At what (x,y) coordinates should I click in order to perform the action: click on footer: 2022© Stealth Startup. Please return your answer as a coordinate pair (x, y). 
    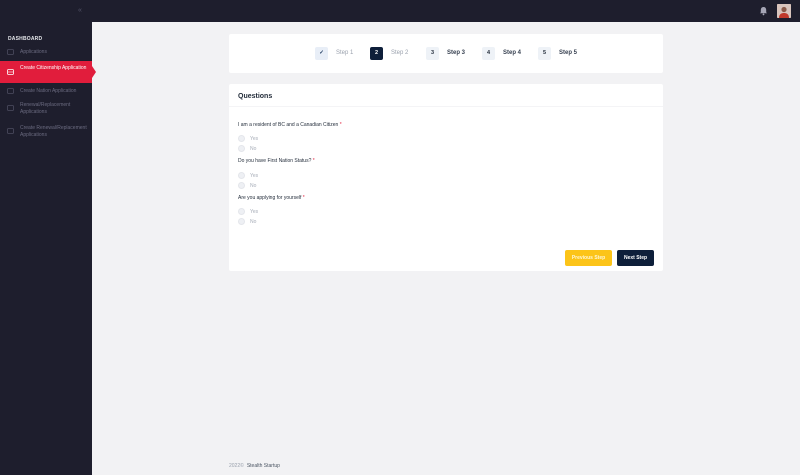
    Looking at the image, I should click on (254, 466).